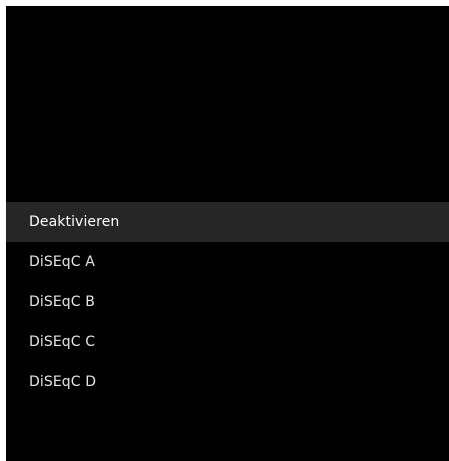  What do you see at coordinates (227, 262) in the screenshot?
I see `menu-item-diseqc-a: DiSEqC A` at bounding box center [227, 262].